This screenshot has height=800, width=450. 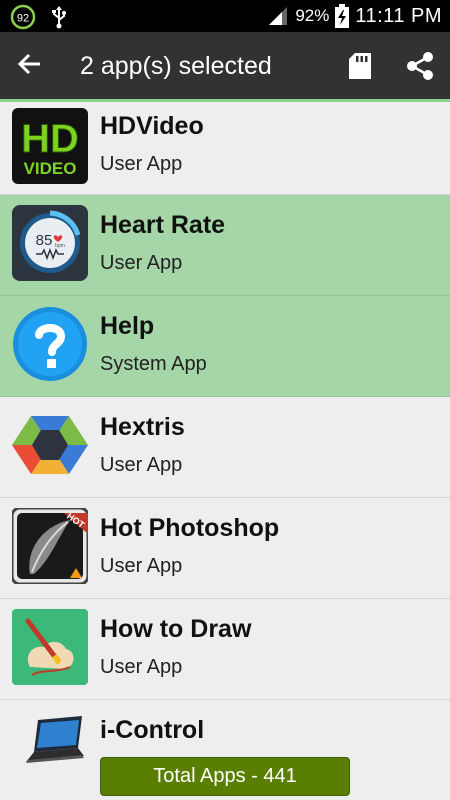 I want to click on page-title: 2 app(s) selected, so click(x=176, y=66).